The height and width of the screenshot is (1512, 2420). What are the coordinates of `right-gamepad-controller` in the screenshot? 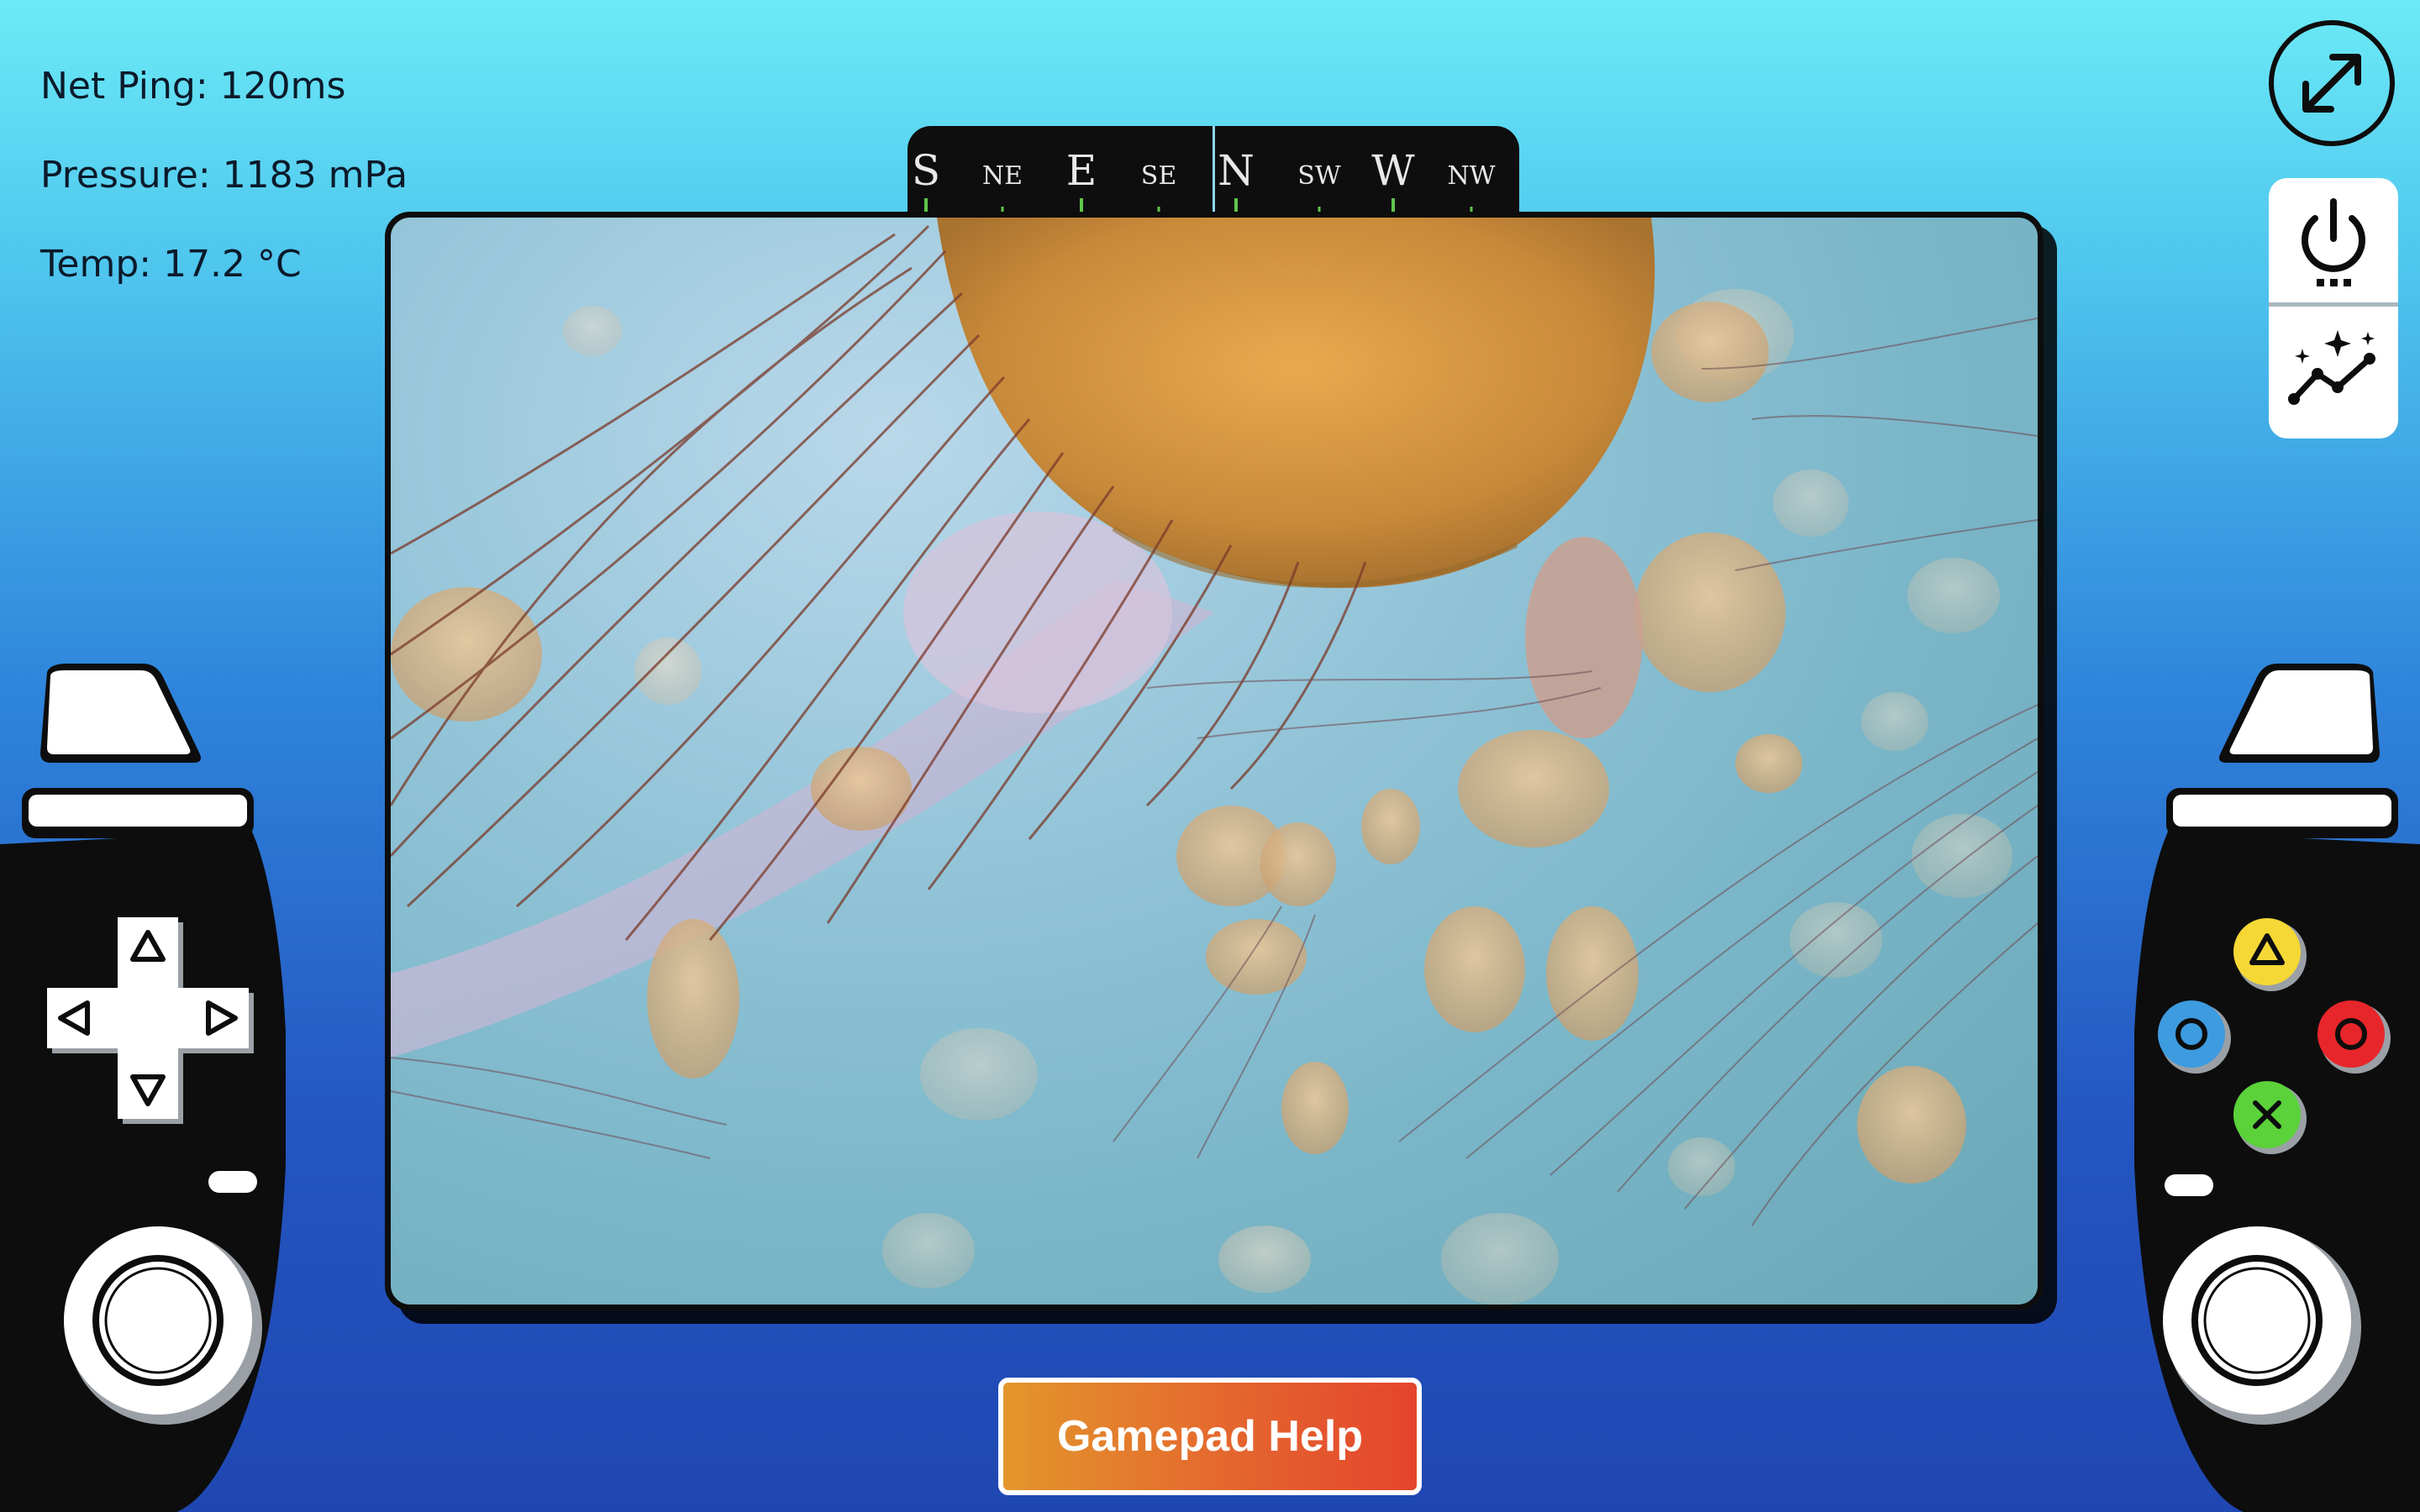 It's located at (2277, 1083).